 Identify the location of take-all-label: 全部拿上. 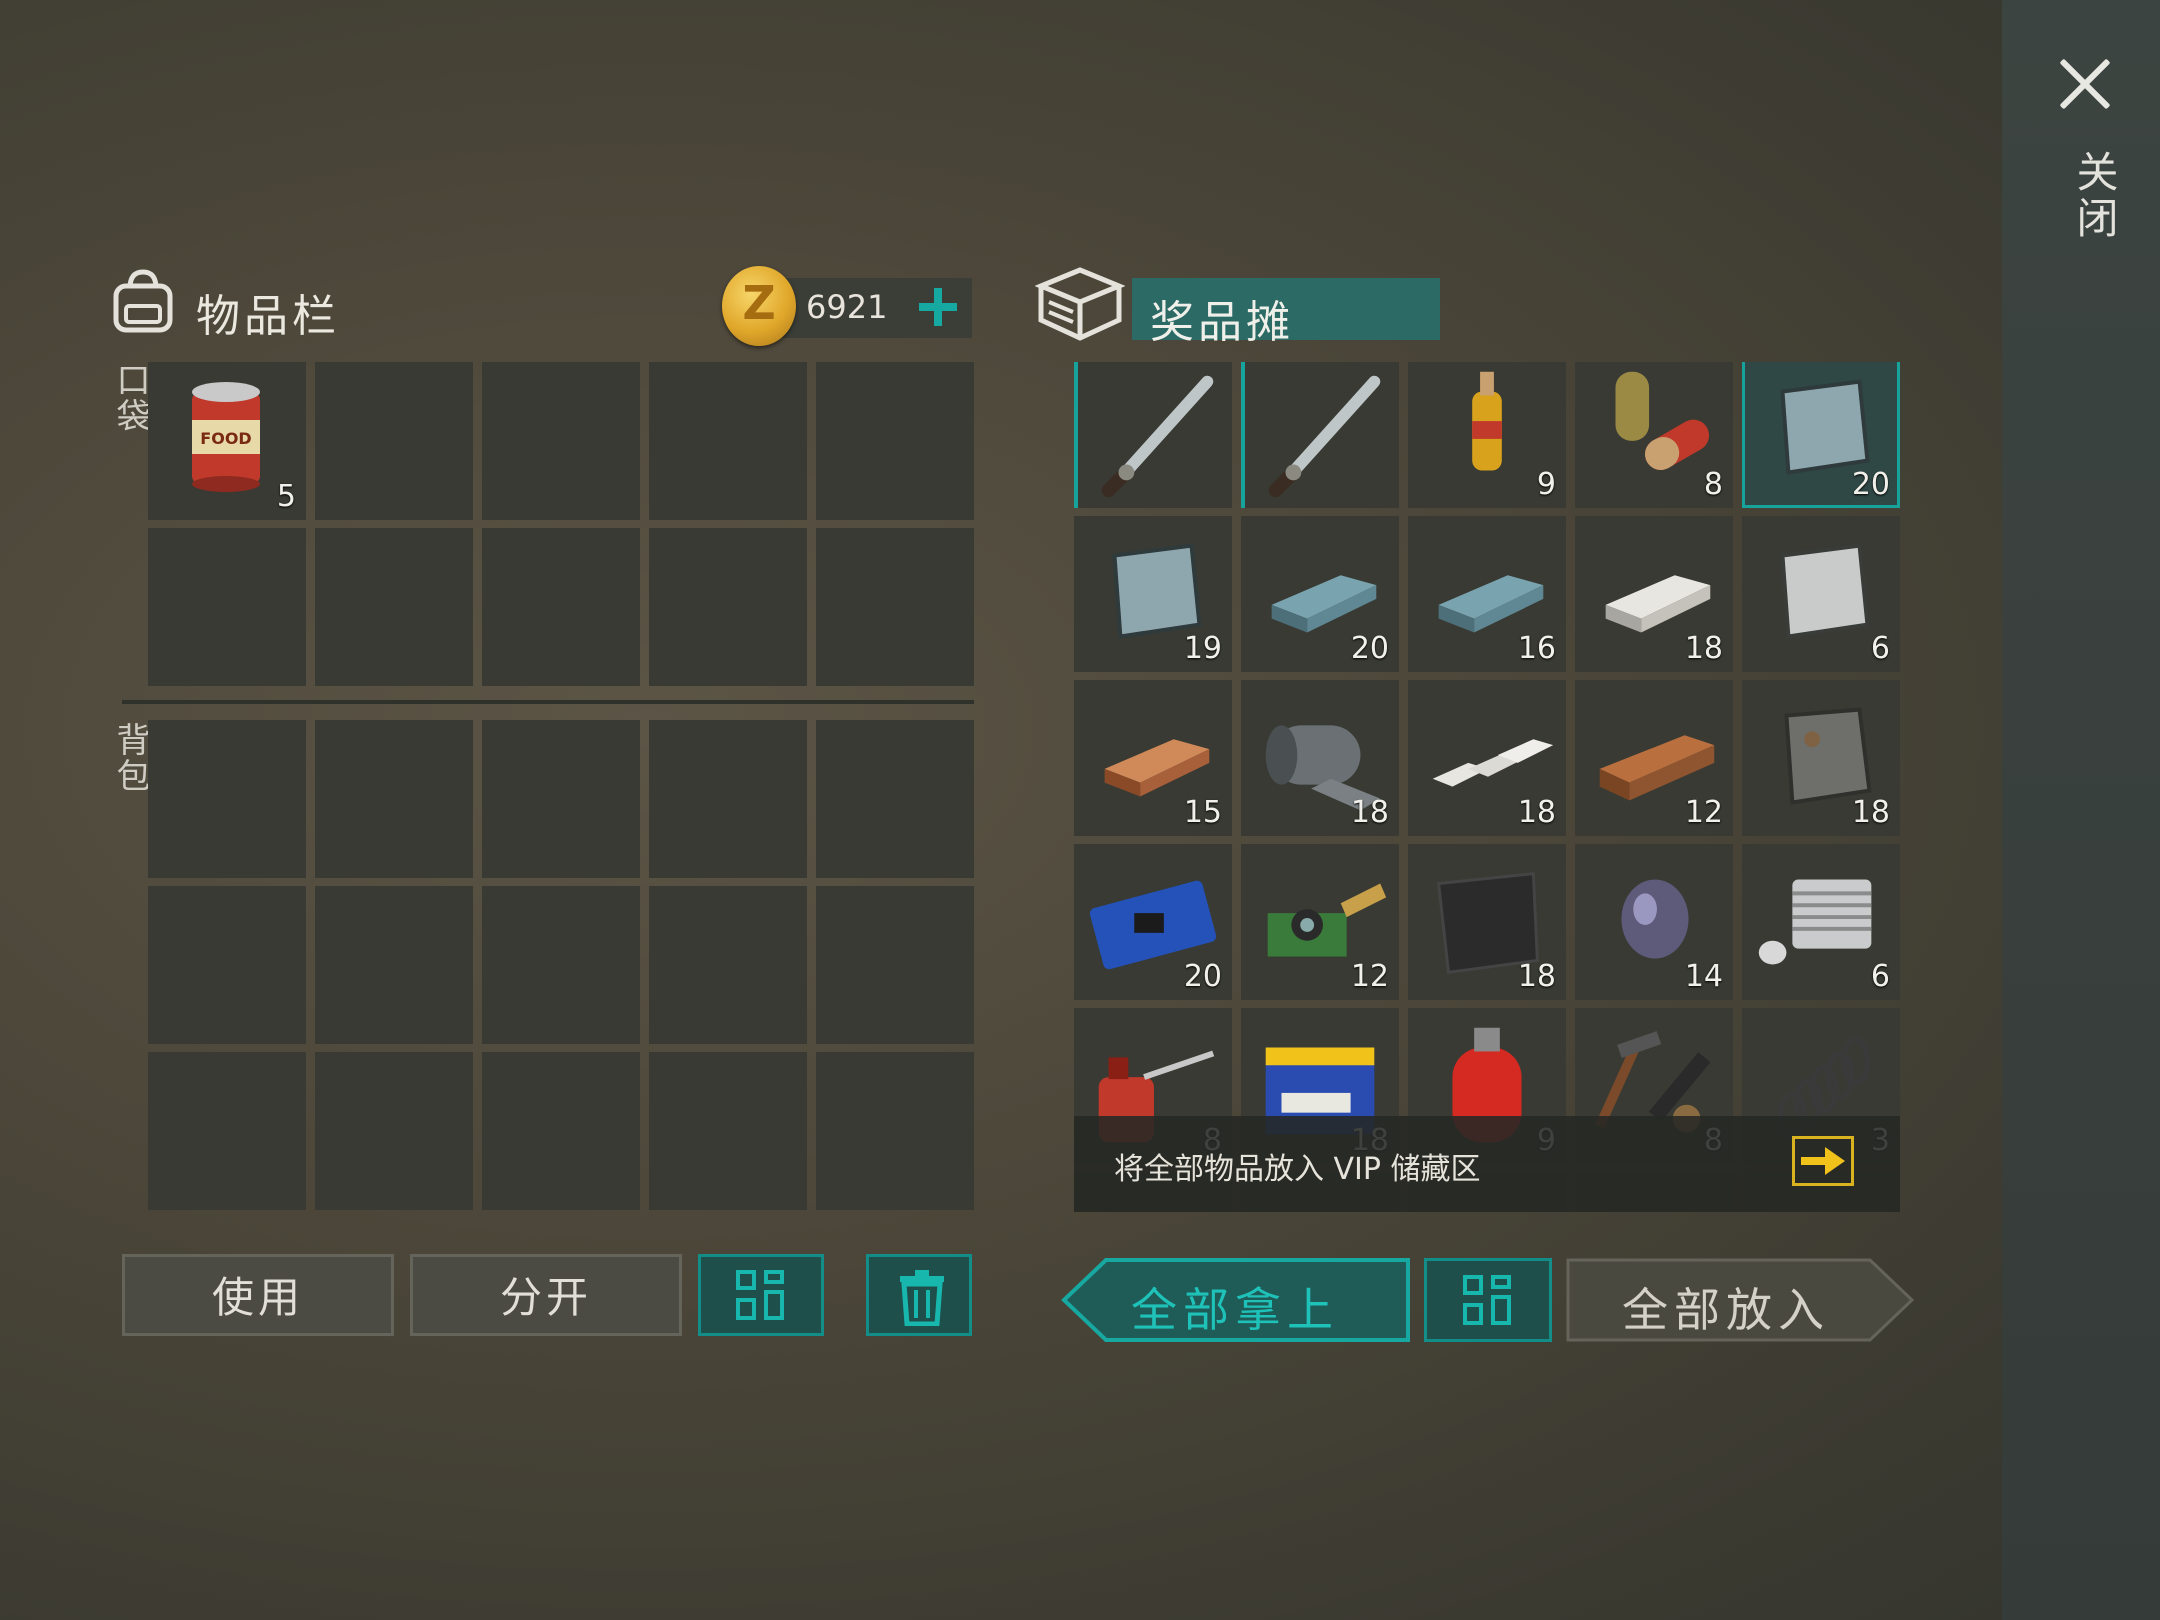
(1235, 1310).